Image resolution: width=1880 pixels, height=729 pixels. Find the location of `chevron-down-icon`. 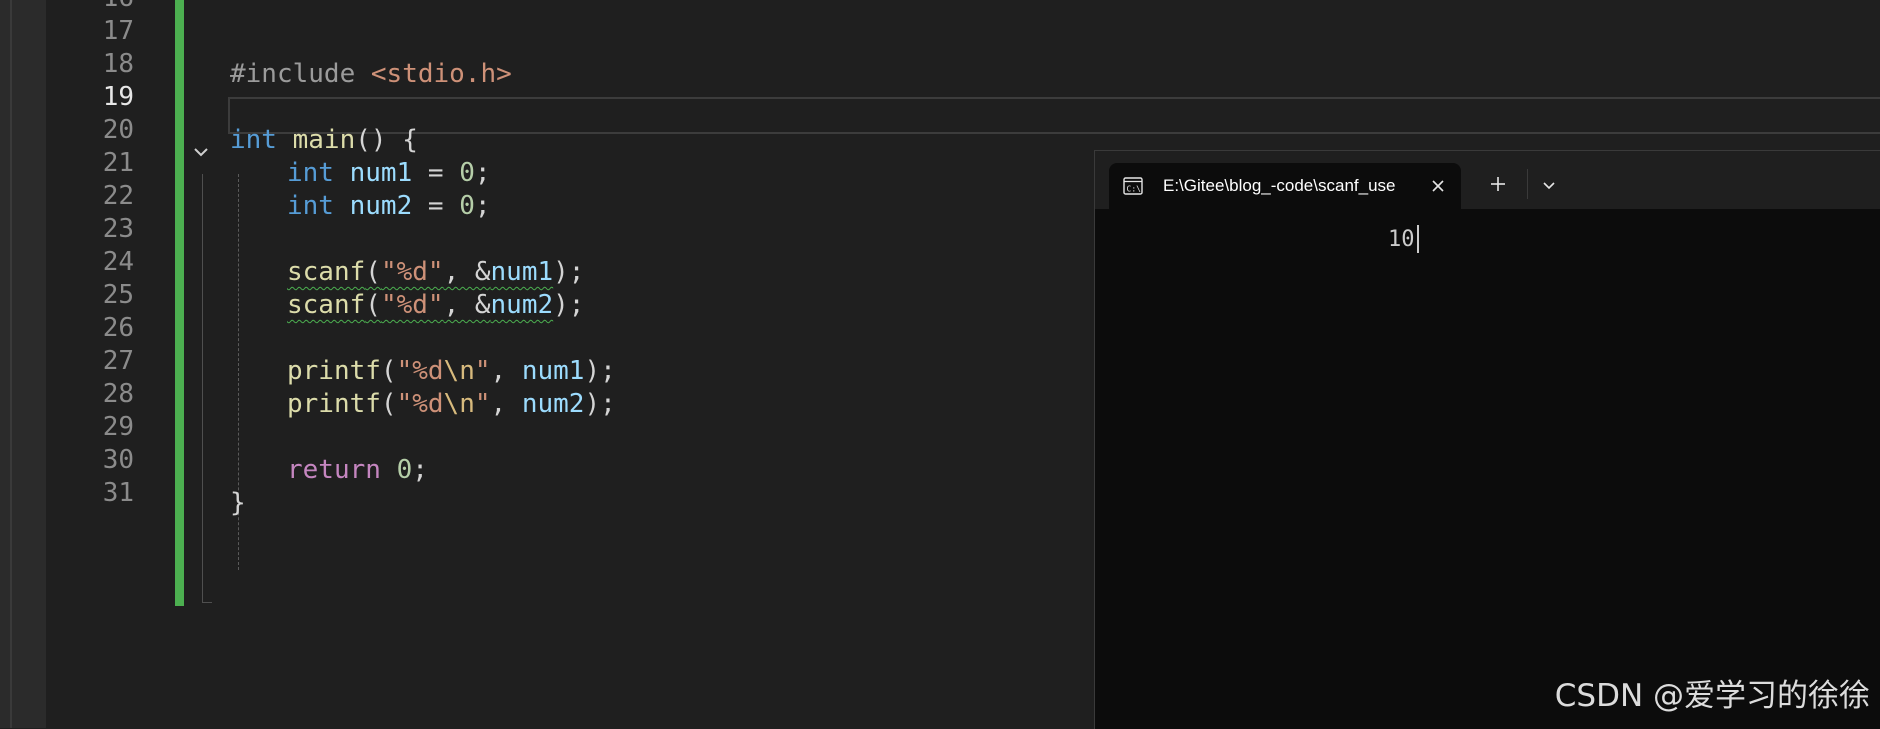

chevron-down-icon is located at coordinates (1549, 185).